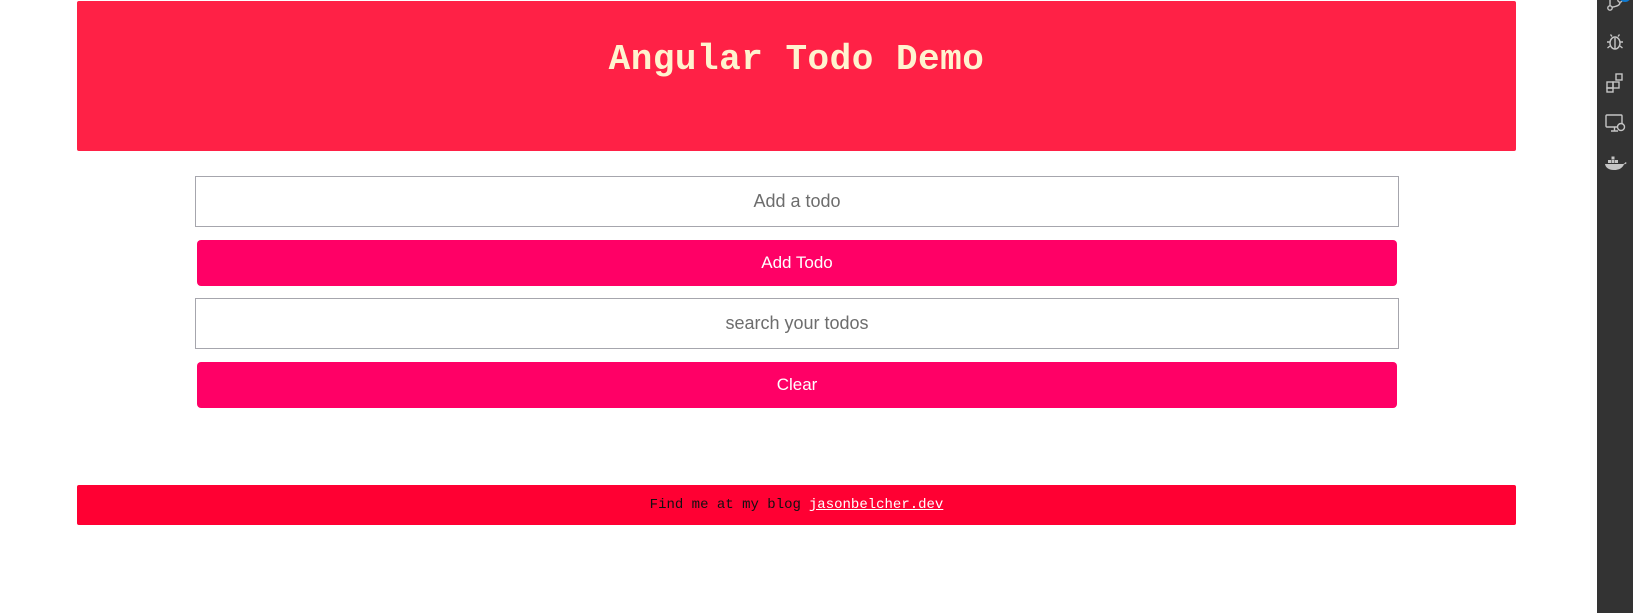  What do you see at coordinates (1615, 123) in the screenshot?
I see `remote-explorer-icon` at bounding box center [1615, 123].